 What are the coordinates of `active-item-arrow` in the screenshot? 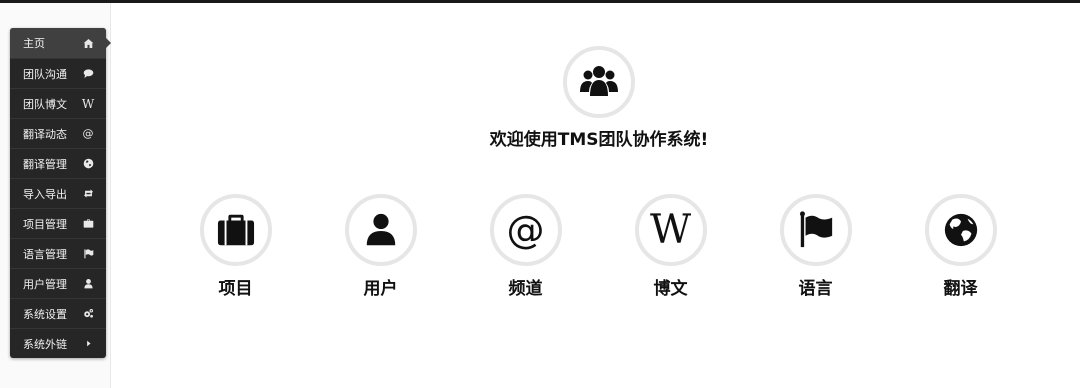 It's located at (108, 43).